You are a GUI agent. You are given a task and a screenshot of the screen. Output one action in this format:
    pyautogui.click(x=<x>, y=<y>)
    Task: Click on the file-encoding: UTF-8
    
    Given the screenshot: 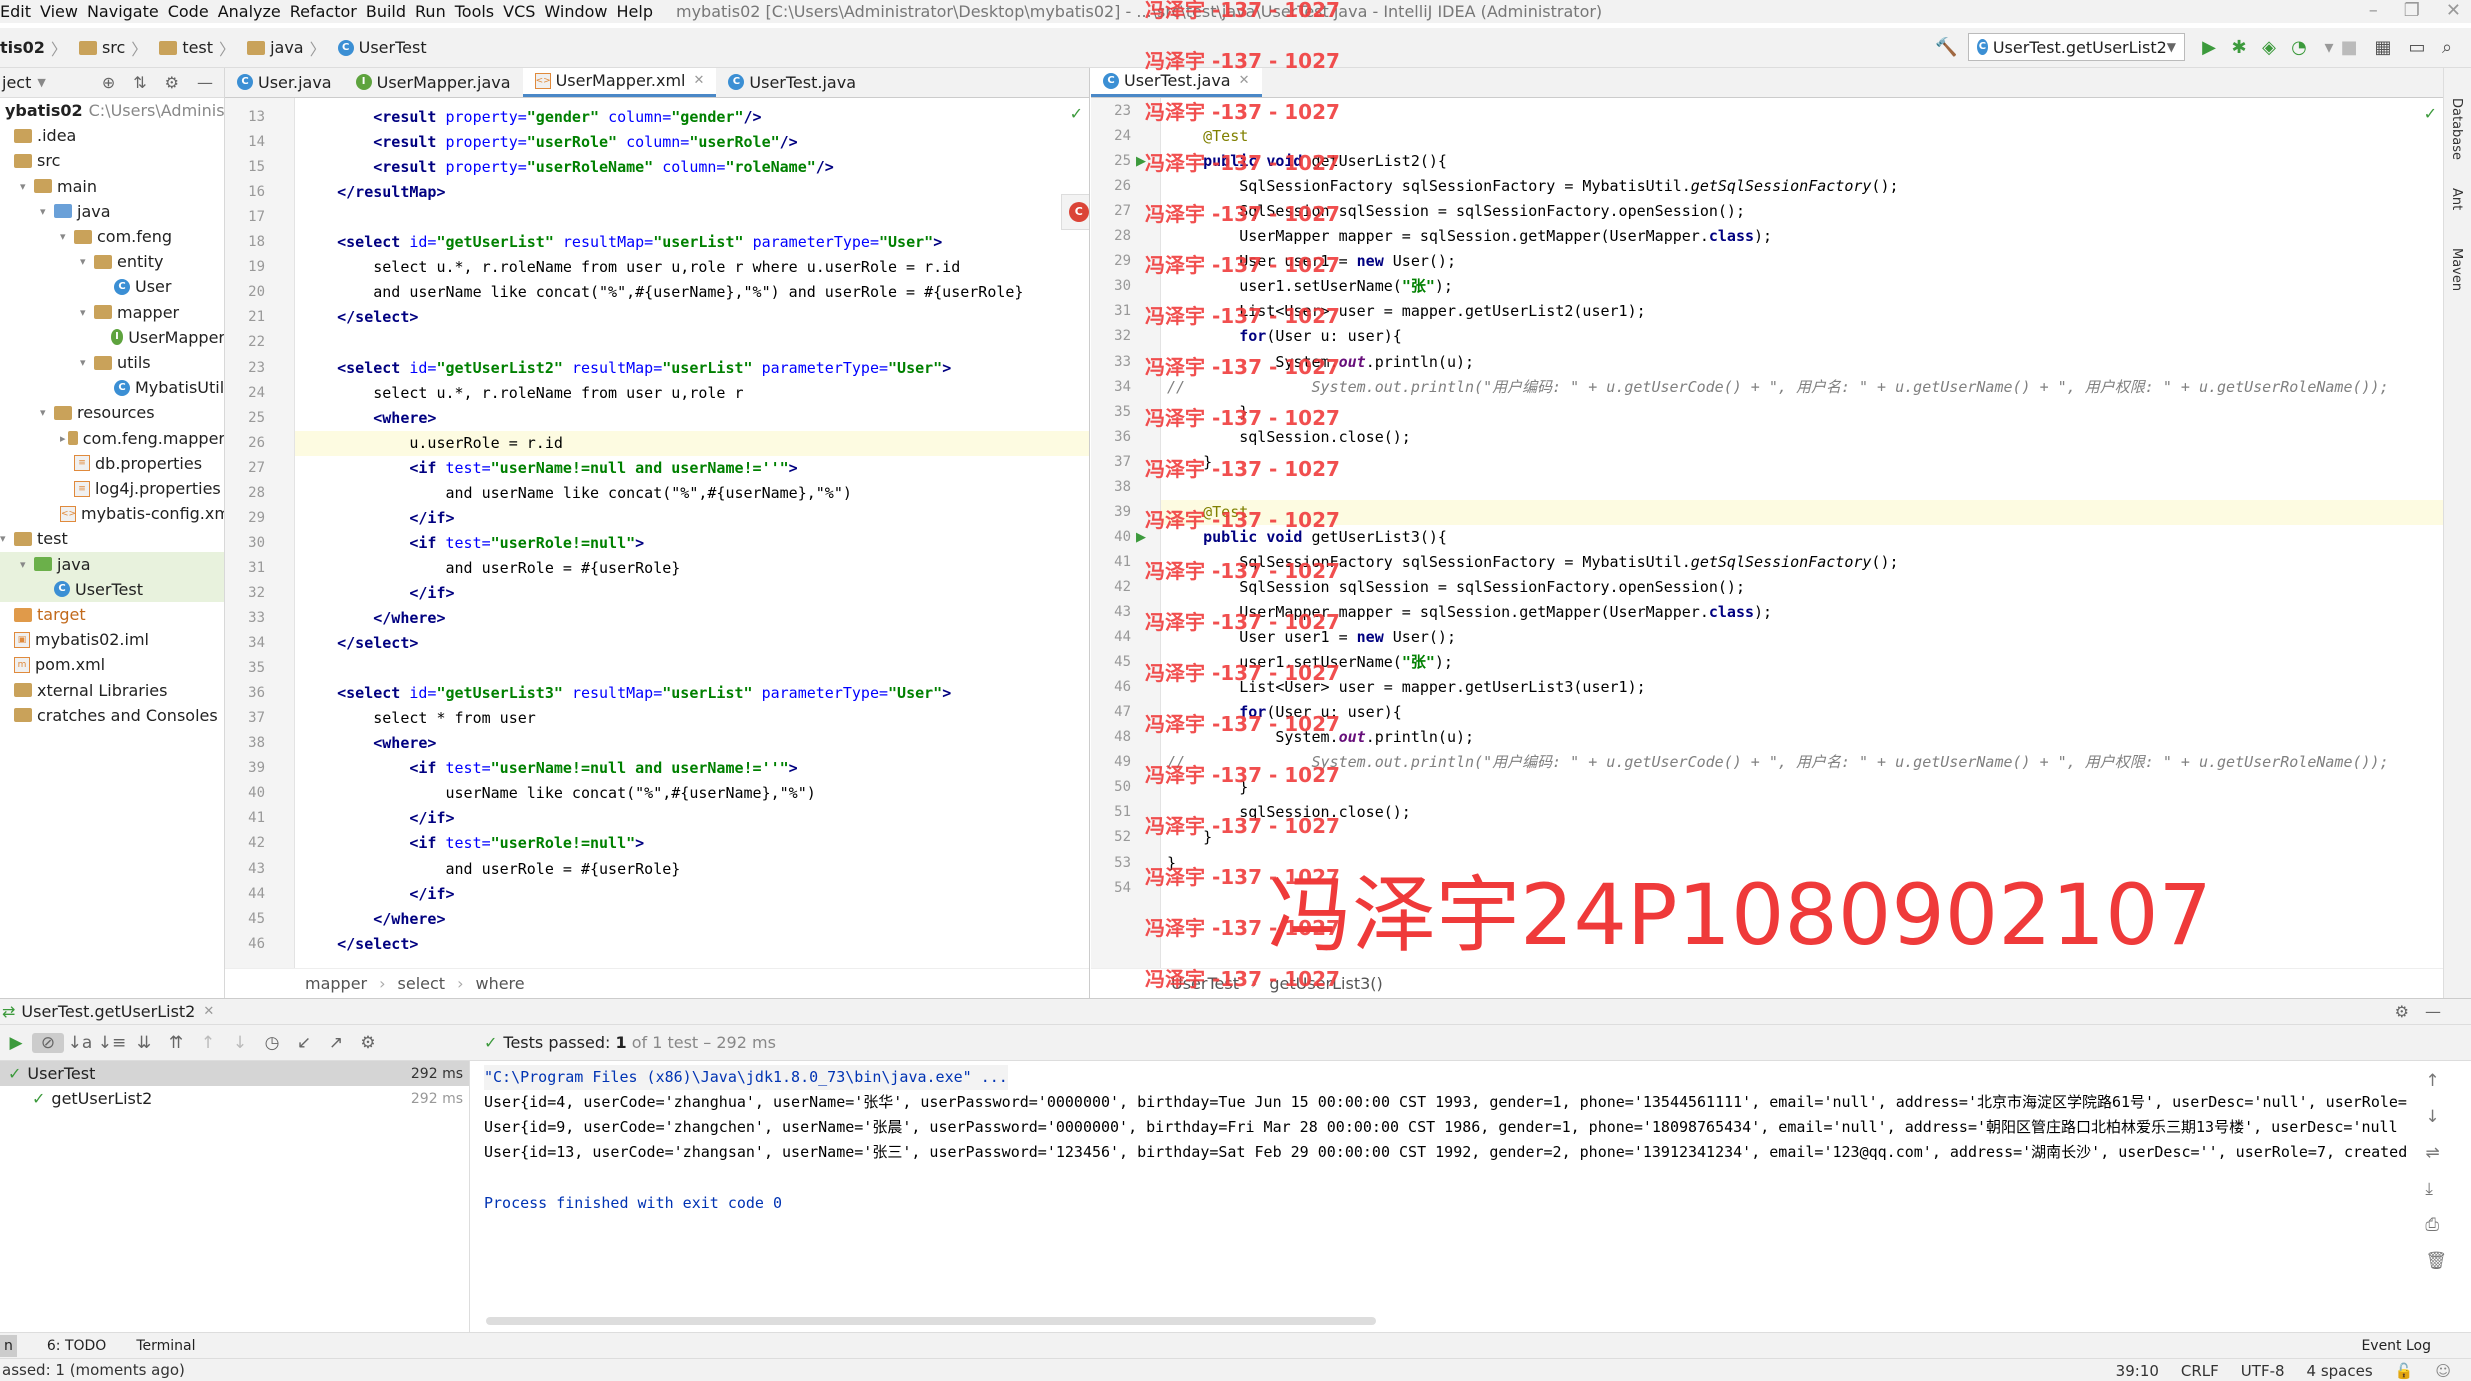 What is the action you would take?
    pyautogui.click(x=2263, y=1371)
    